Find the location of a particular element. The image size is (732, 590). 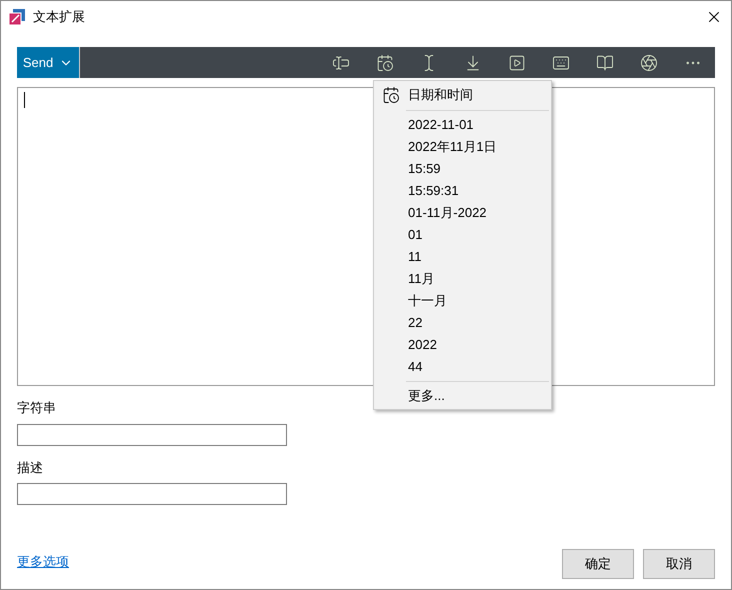

field-label: 字符串 is located at coordinates (36, 408).